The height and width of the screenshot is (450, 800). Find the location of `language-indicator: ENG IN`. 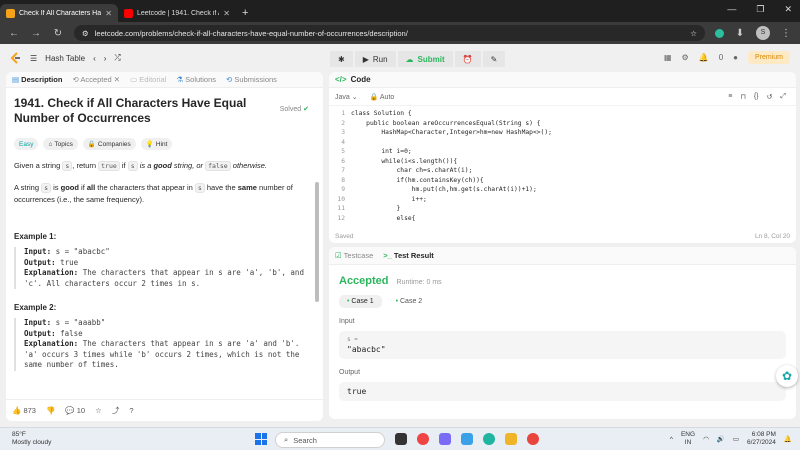

language-indicator: ENG IN is located at coordinates (688, 439).